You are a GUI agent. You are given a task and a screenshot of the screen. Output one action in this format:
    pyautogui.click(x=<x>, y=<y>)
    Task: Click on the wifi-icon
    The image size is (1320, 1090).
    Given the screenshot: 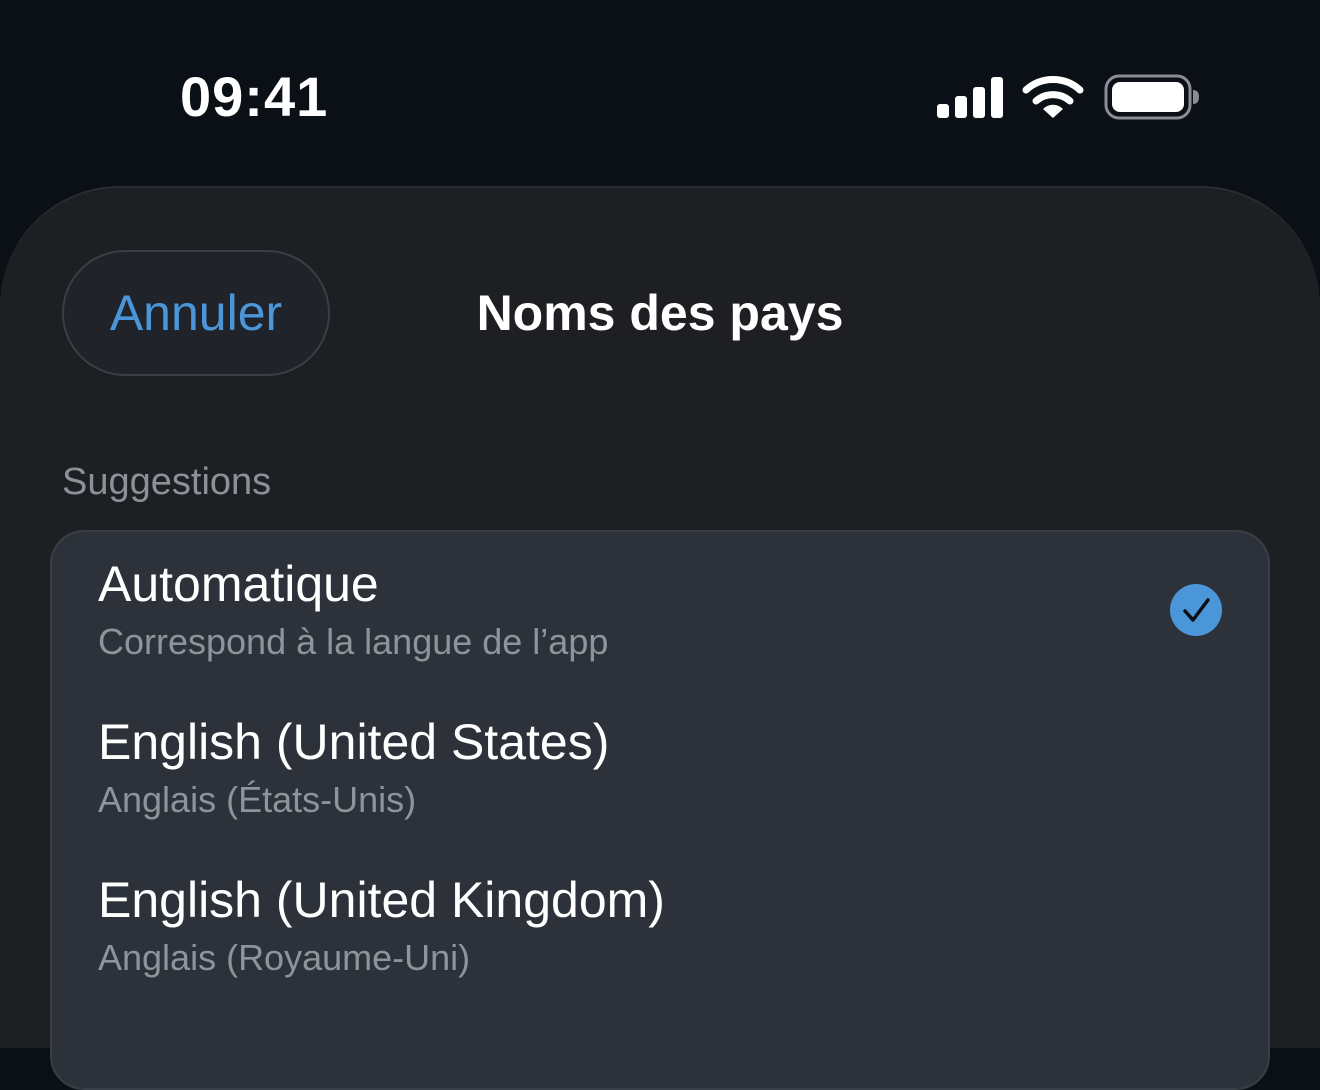 What is the action you would take?
    pyautogui.click(x=1053, y=97)
    